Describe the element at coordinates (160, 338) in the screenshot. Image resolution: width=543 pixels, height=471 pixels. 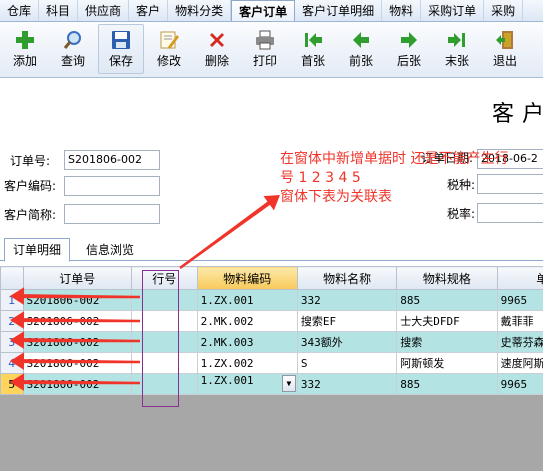
I see `line-no-highlight-box` at that location.